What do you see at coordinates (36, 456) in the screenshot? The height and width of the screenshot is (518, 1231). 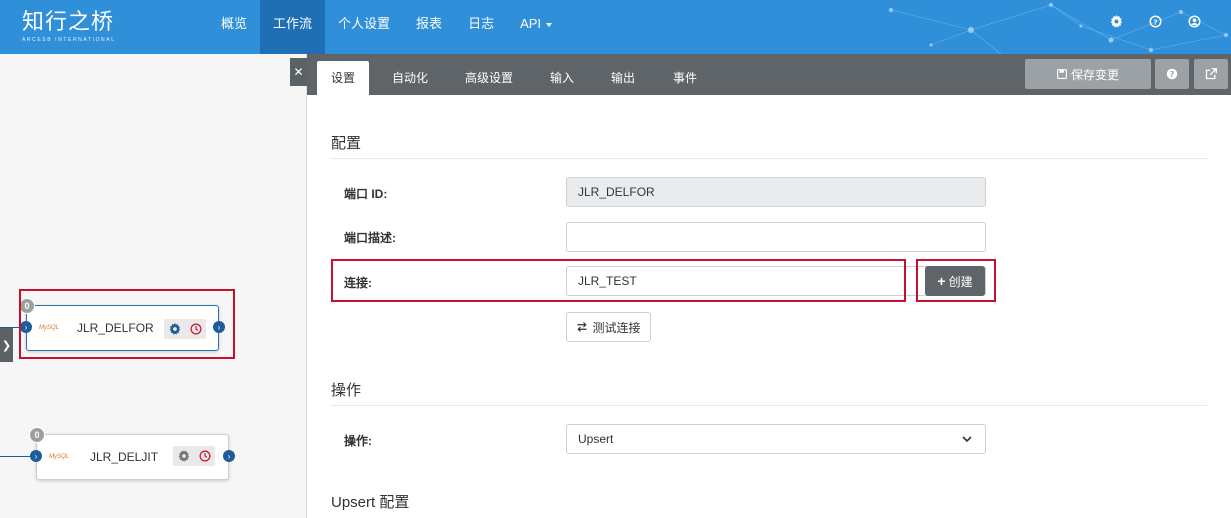 I see `input-port-icon: ›` at bounding box center [36, 456].